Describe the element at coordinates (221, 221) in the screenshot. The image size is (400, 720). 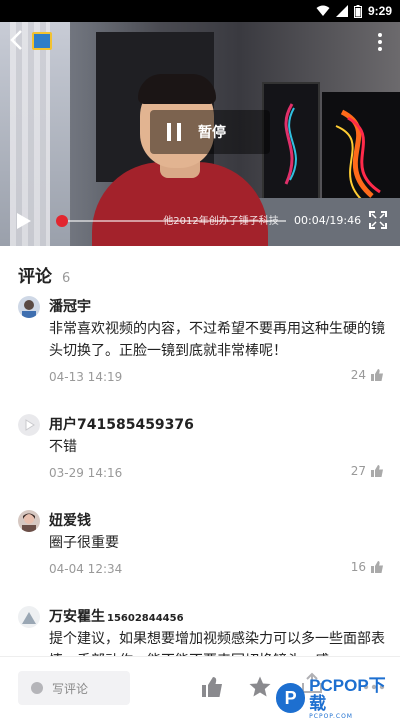
I see `video-subtitle: 他2012年创办了锤子科技` at that location.